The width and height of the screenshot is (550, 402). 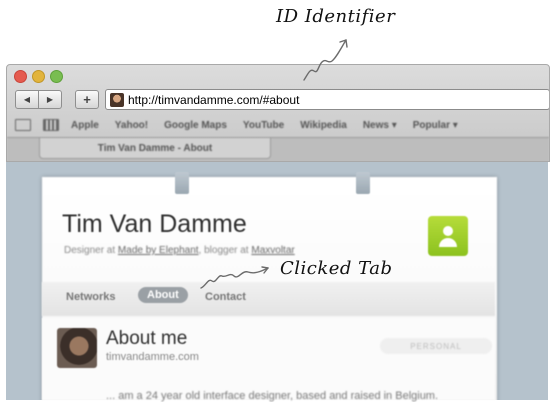 I want to click on back-button: ◀, so click(x=27, y=99).